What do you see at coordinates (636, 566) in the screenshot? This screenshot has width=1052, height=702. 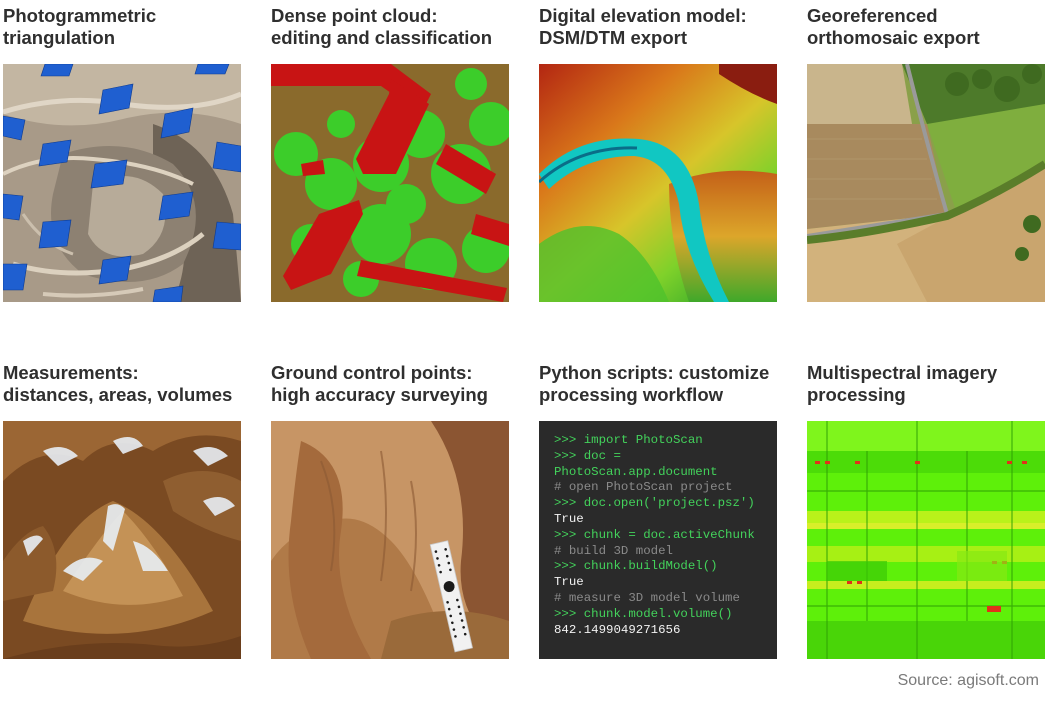 I see `code-line: >>> chunk.buildModel()` at bounding box center [636, 566].